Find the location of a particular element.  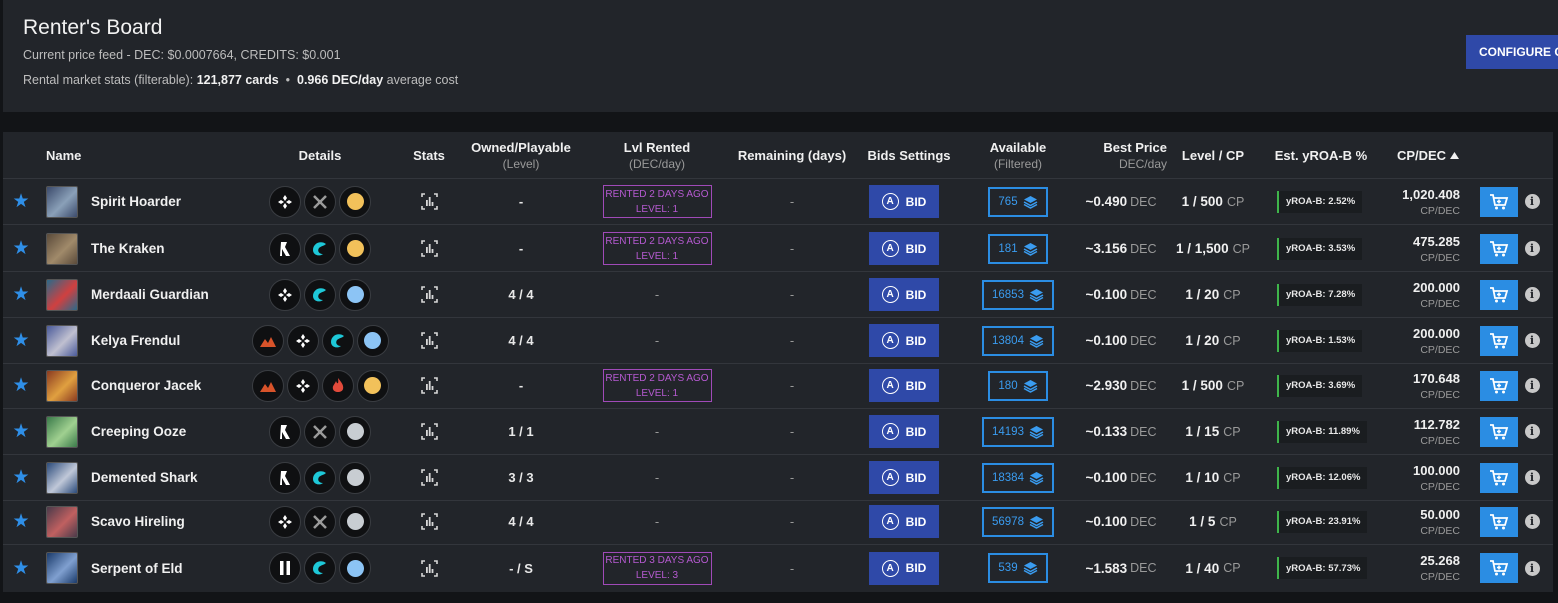

col-name: Name is located at coordinates (63, 155).